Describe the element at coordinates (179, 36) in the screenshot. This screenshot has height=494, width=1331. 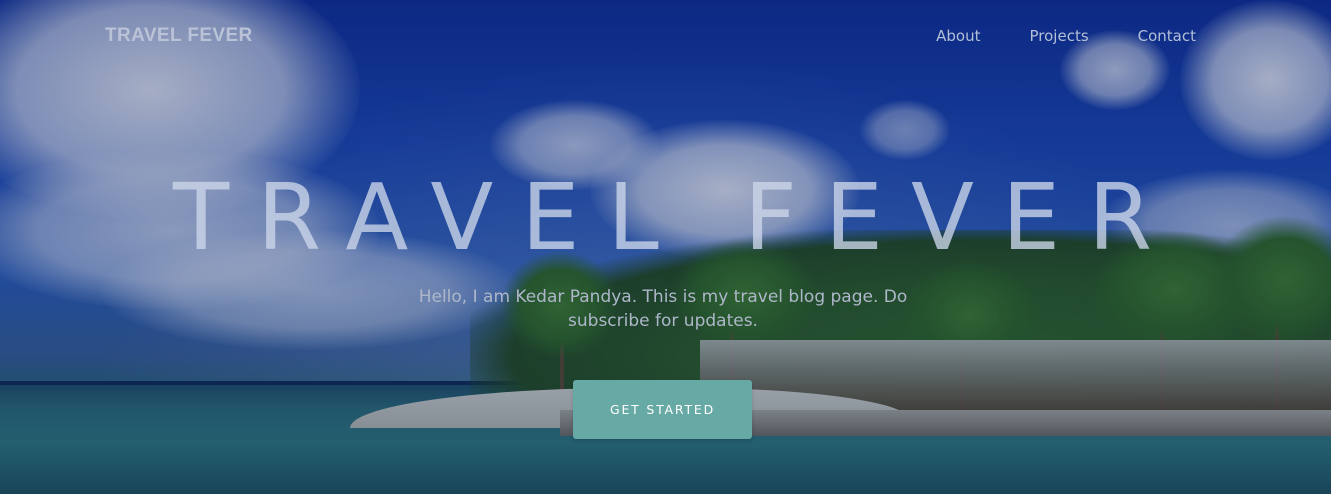
I see `brand-logo-link: TRAVEL FEVER` at that location.